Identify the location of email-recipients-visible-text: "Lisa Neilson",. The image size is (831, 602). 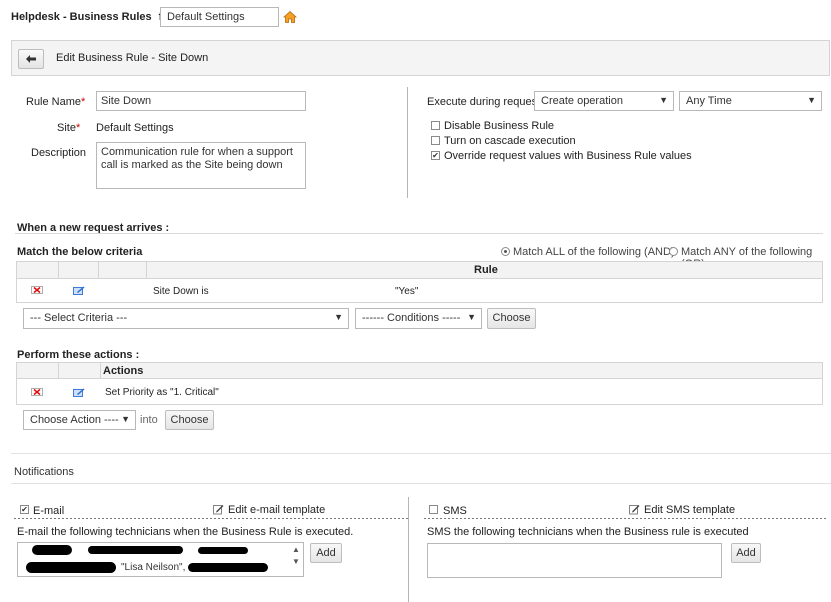
(153, 567).